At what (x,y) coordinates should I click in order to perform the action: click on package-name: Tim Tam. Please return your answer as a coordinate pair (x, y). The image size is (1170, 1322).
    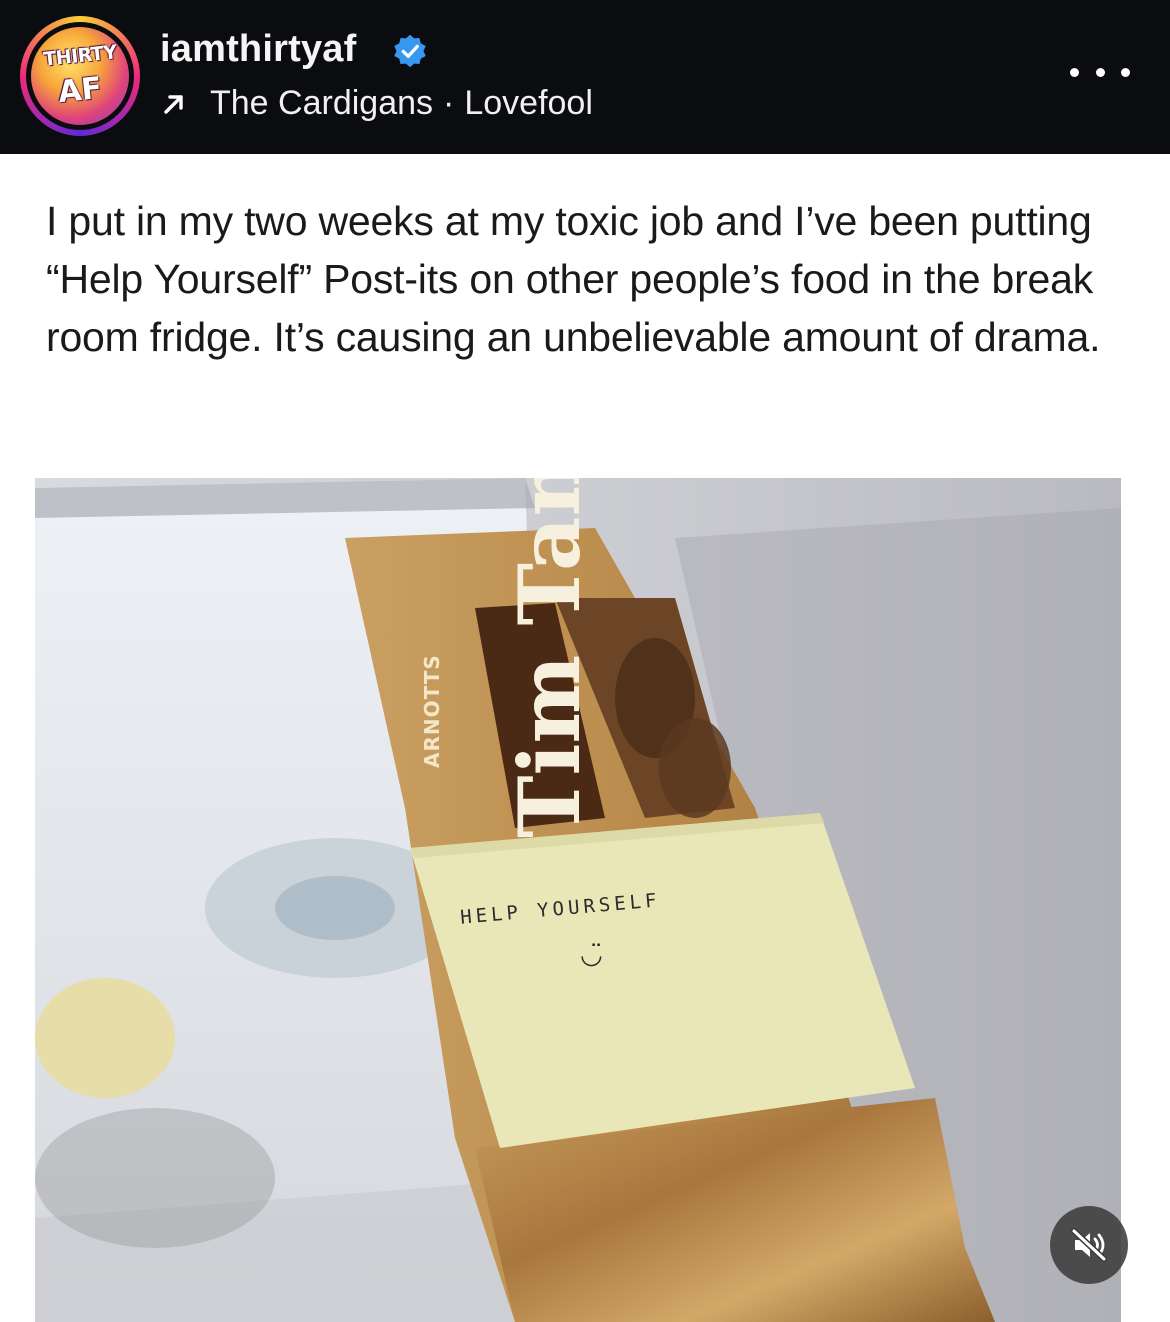
    Looking at the image, I should click on (549, 658).